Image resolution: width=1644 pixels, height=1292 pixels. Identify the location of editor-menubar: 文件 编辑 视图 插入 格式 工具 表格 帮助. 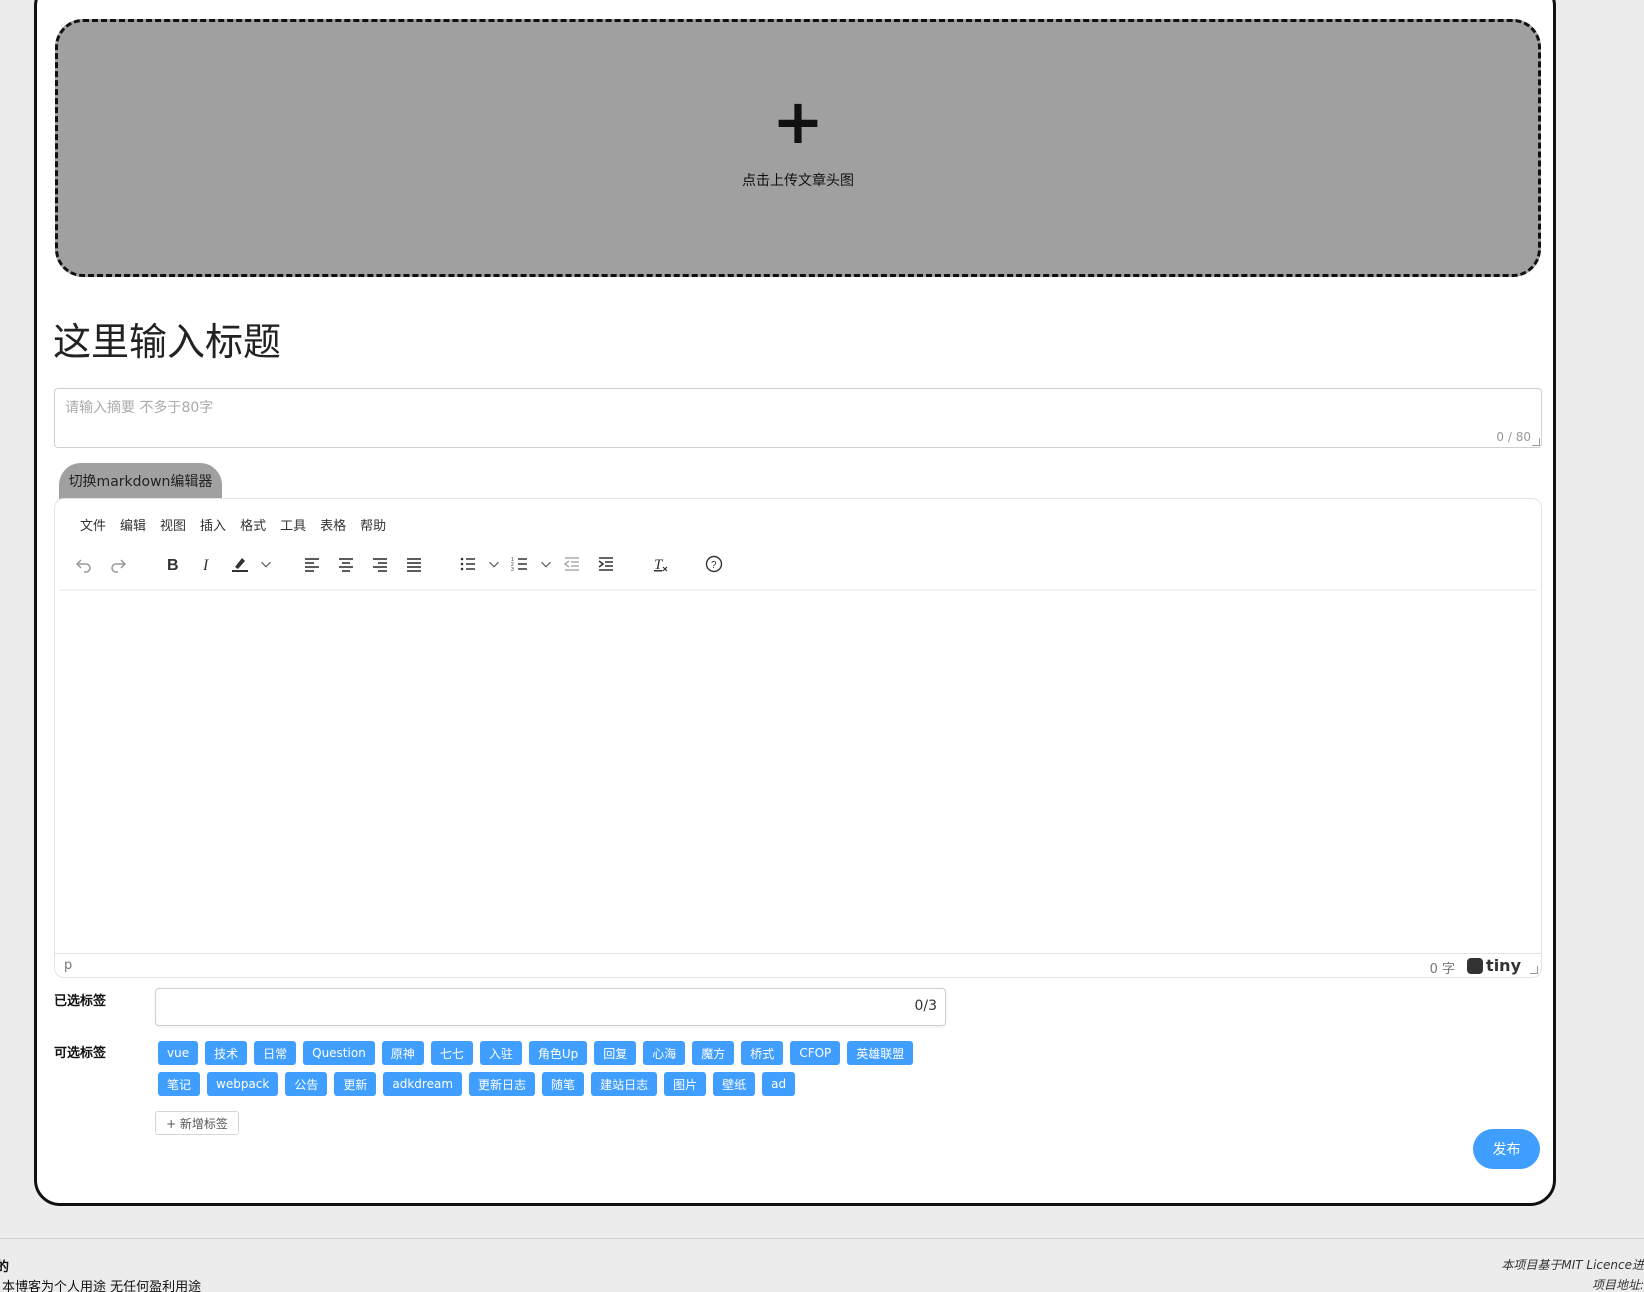
(233, 524).